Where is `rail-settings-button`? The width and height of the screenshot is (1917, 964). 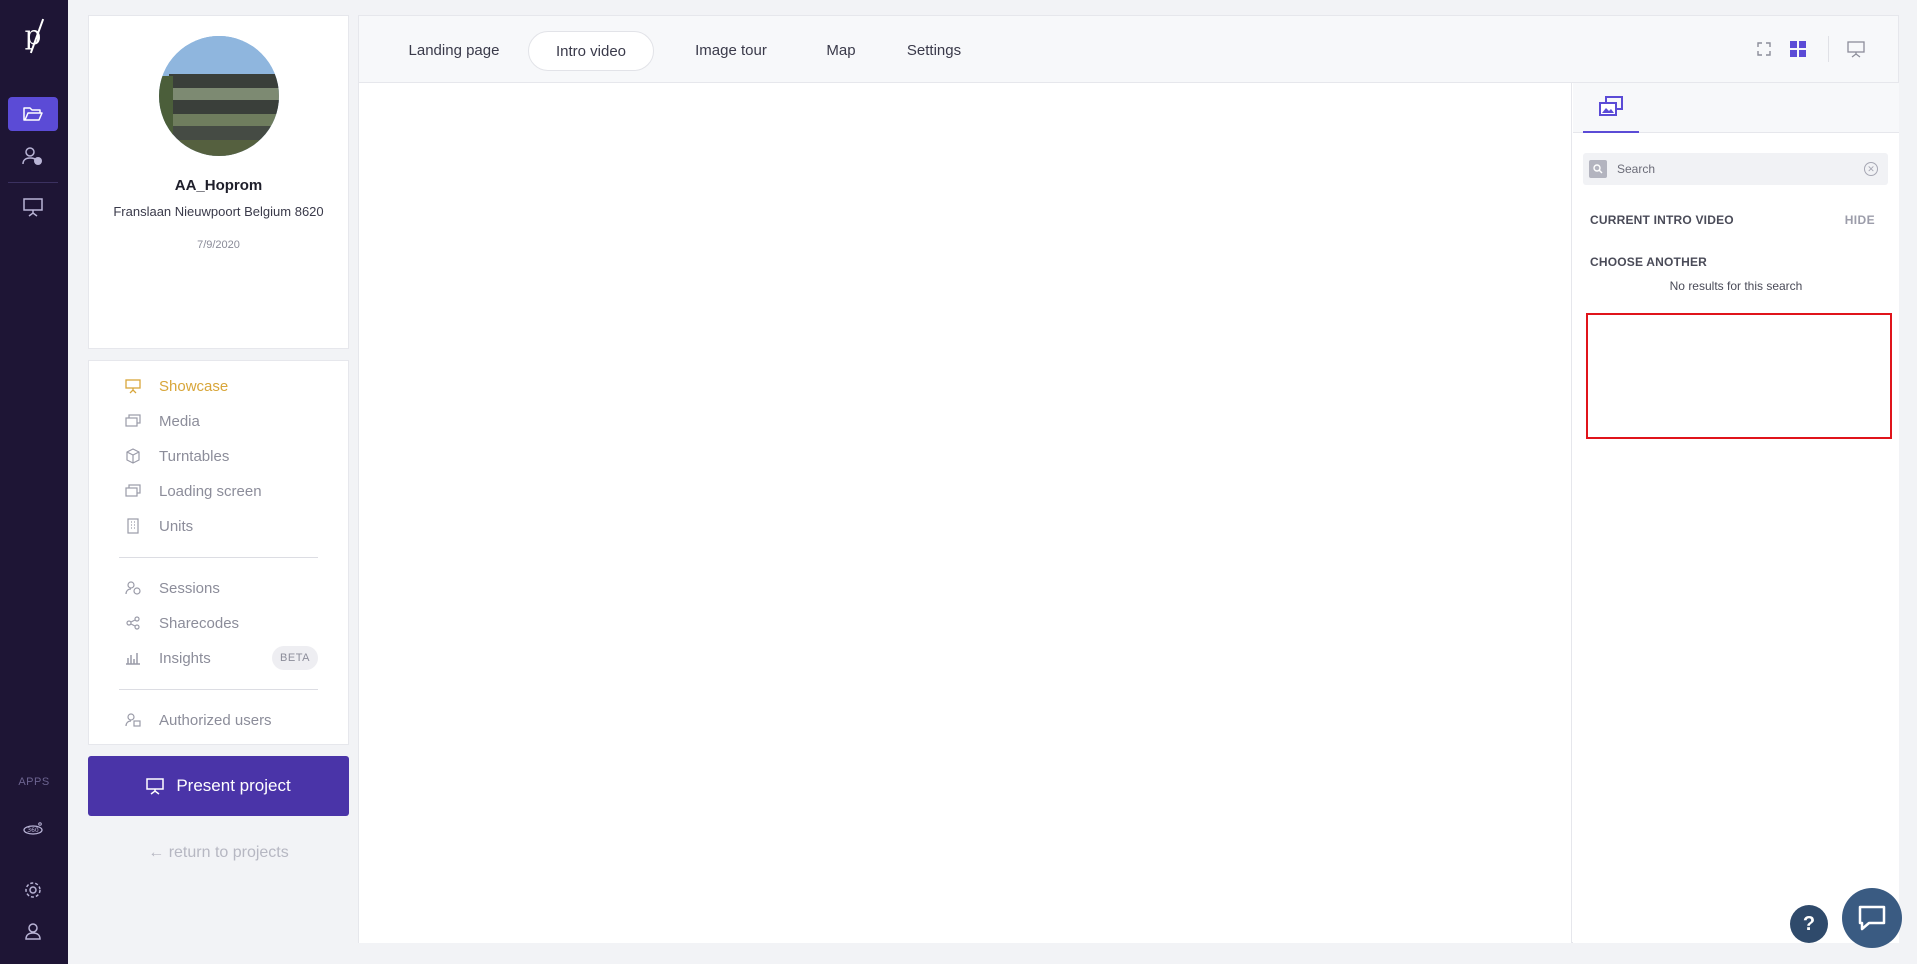
rail-settings-button is located at coordinates (33, 890).